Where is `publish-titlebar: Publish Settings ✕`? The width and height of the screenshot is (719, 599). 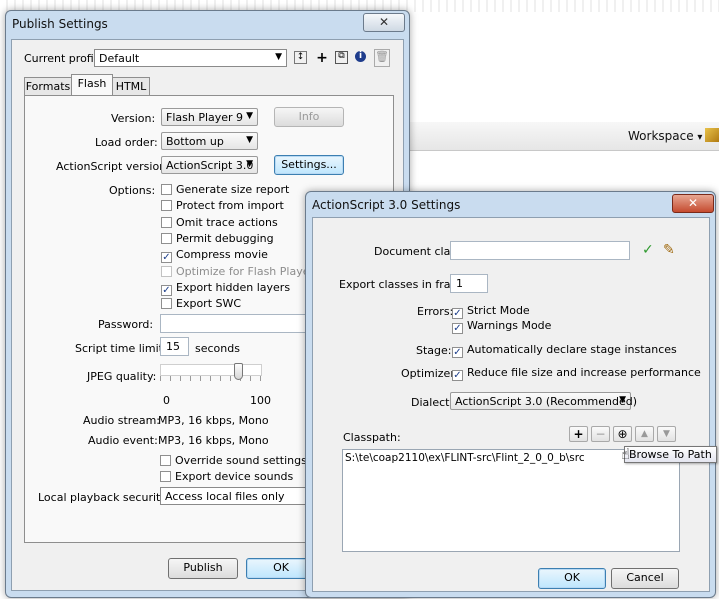
publish-titlebar: Publish Settings ✕ is located at coordinates (207, 23).